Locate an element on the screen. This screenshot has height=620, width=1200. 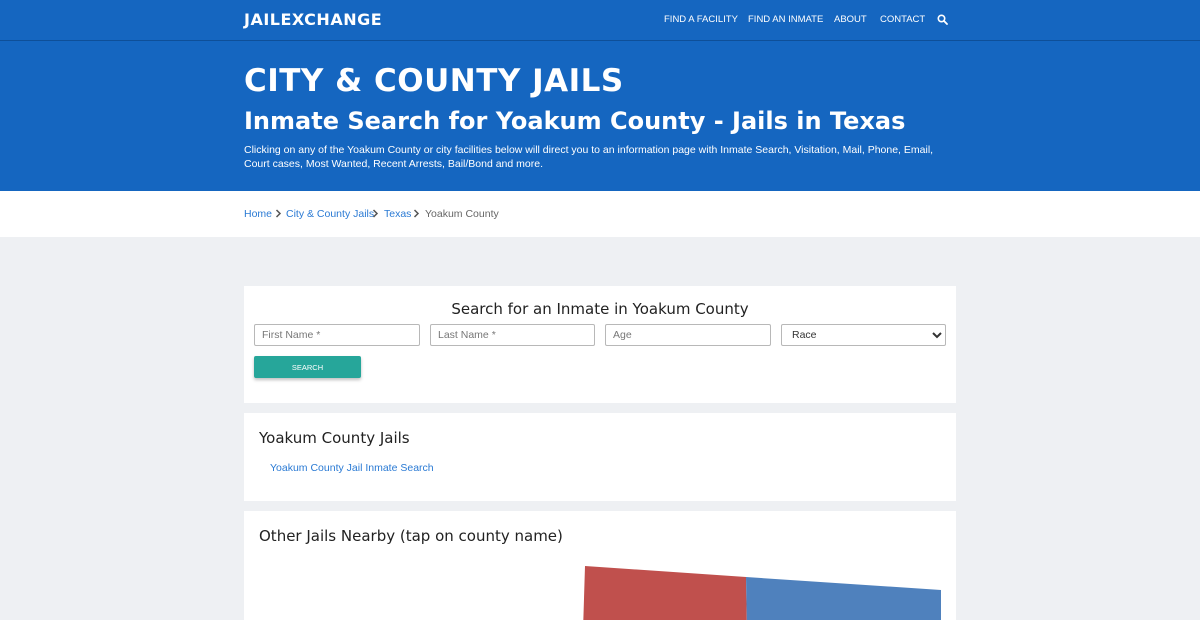
nav-find-inmate: FIND AN INMATE is located at coordinates (785, 19).